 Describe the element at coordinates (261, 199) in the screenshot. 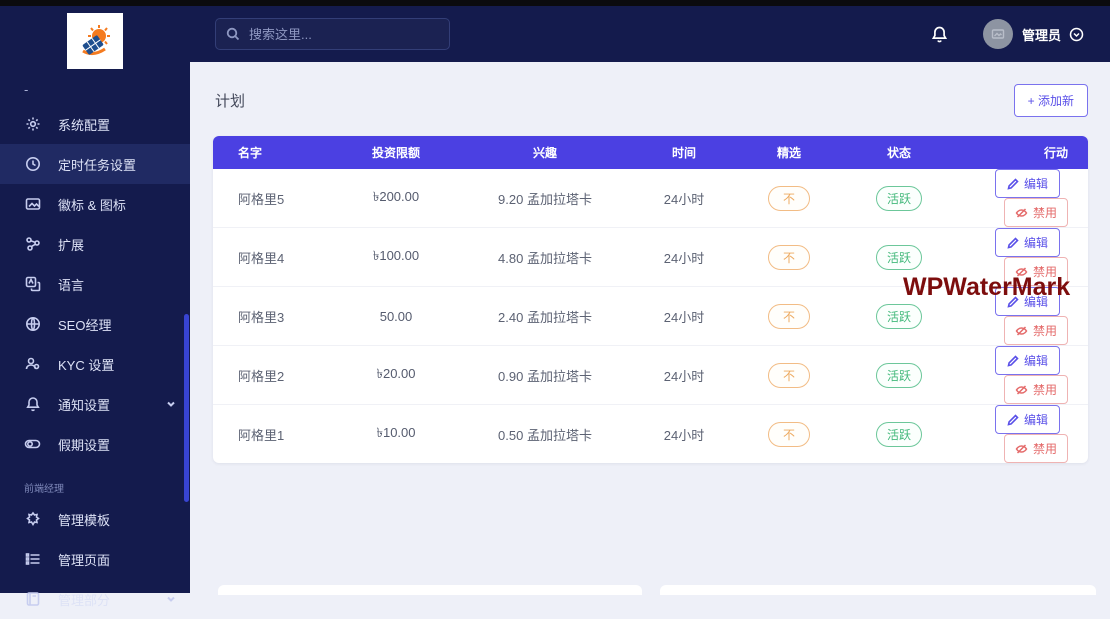

I see `plan-name: 阿格里5` at that location.